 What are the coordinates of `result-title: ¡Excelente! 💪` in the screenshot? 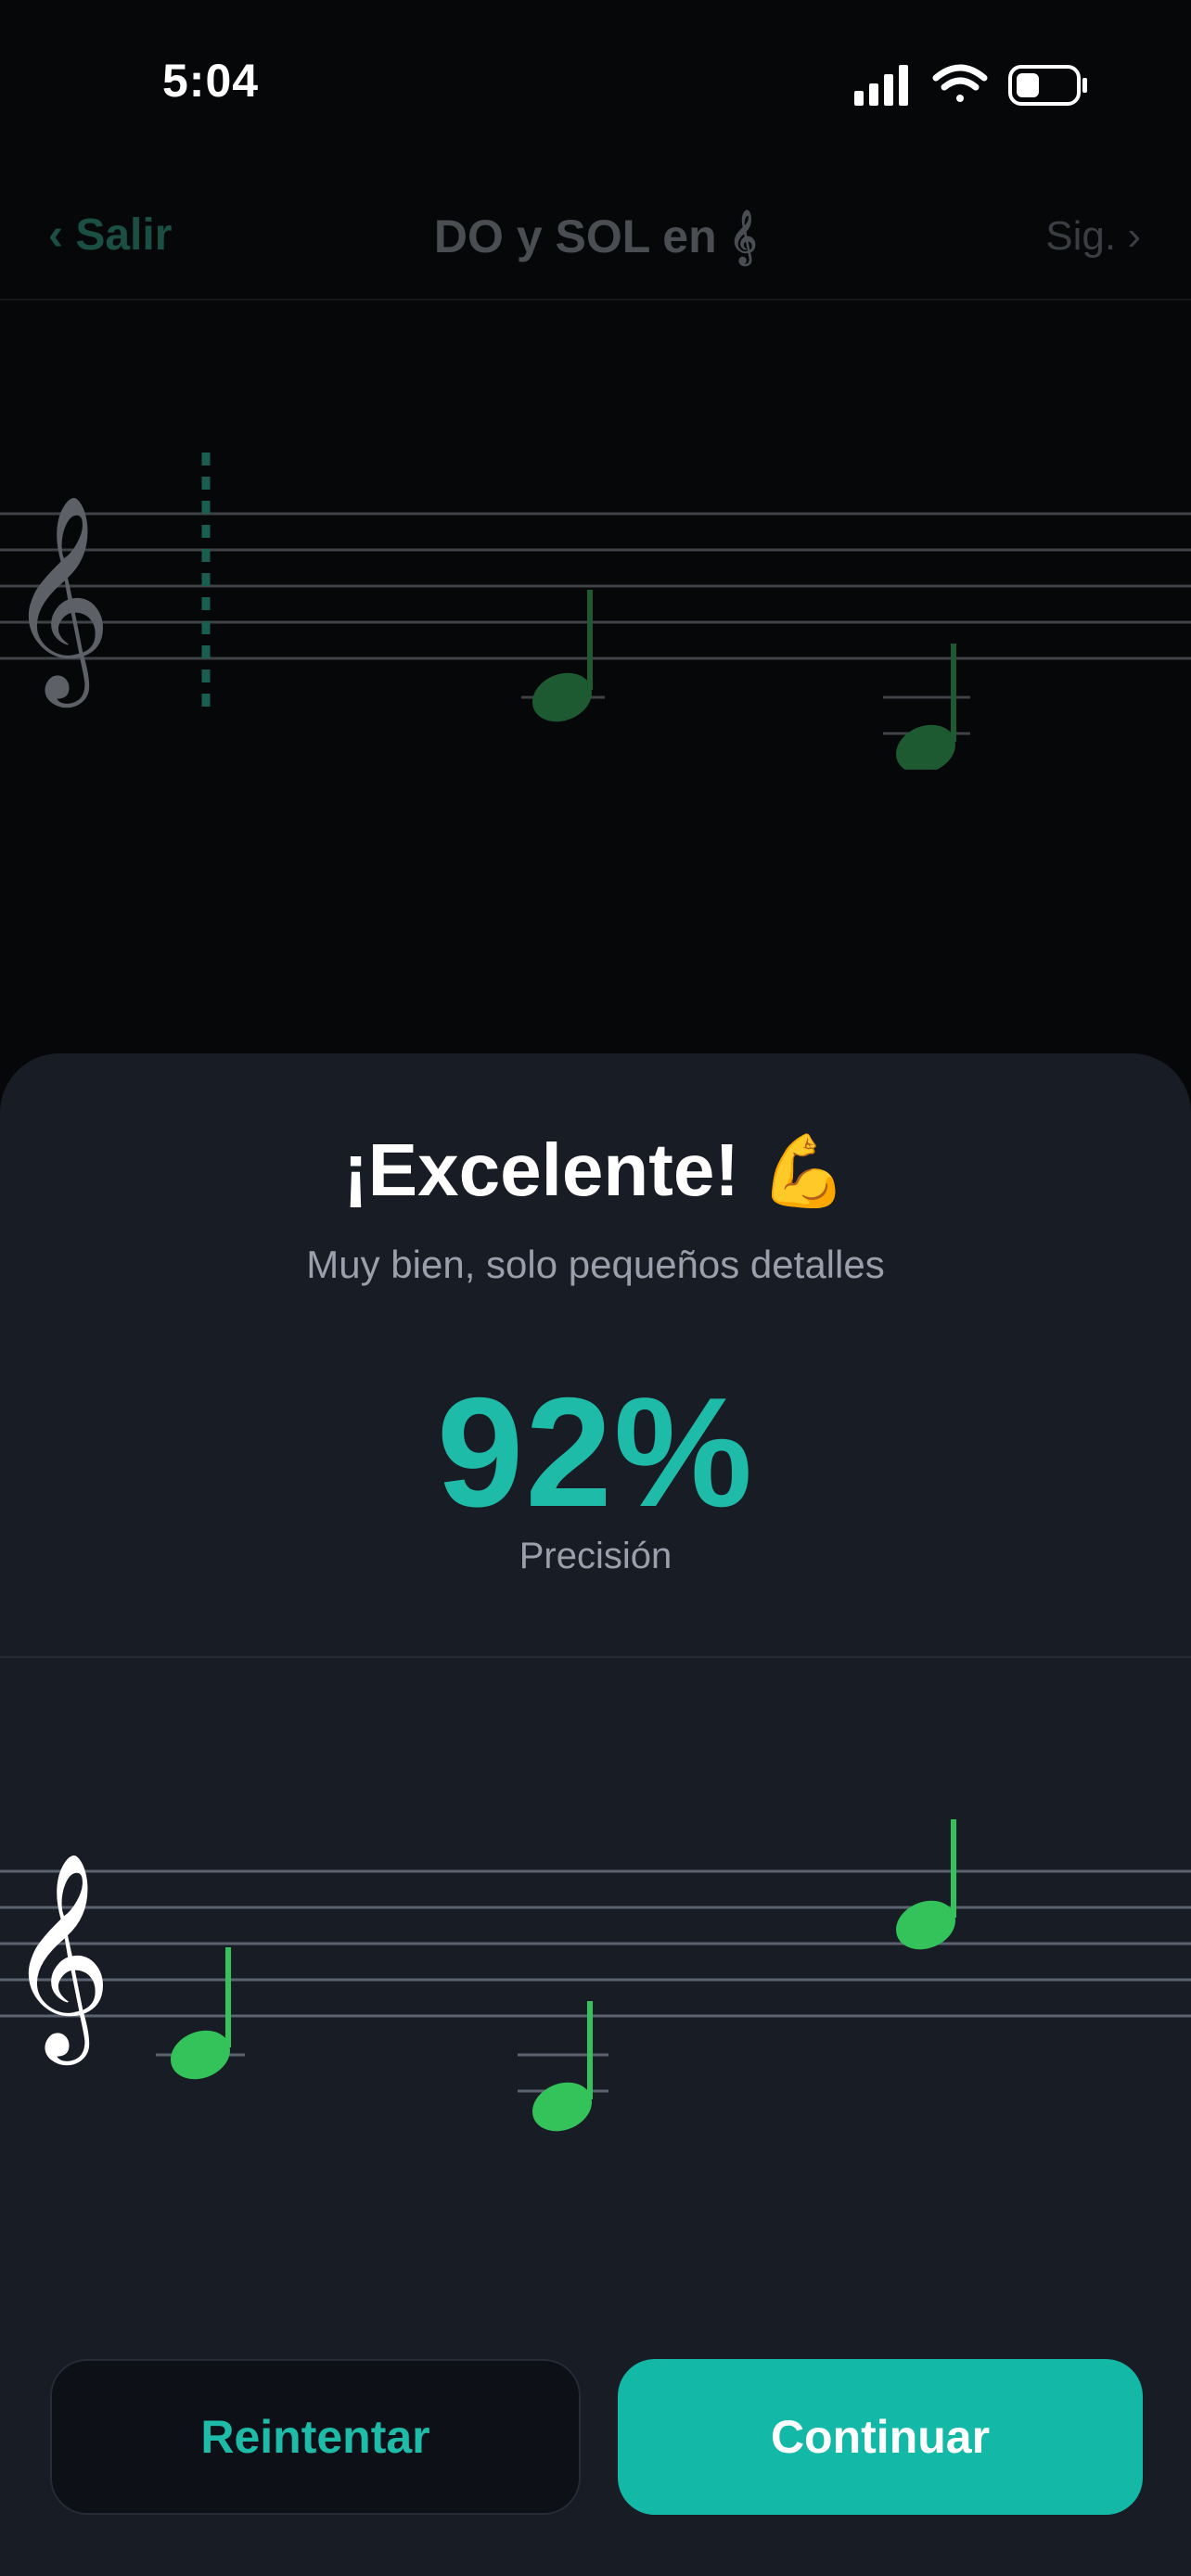 It's located at (595, 1170).